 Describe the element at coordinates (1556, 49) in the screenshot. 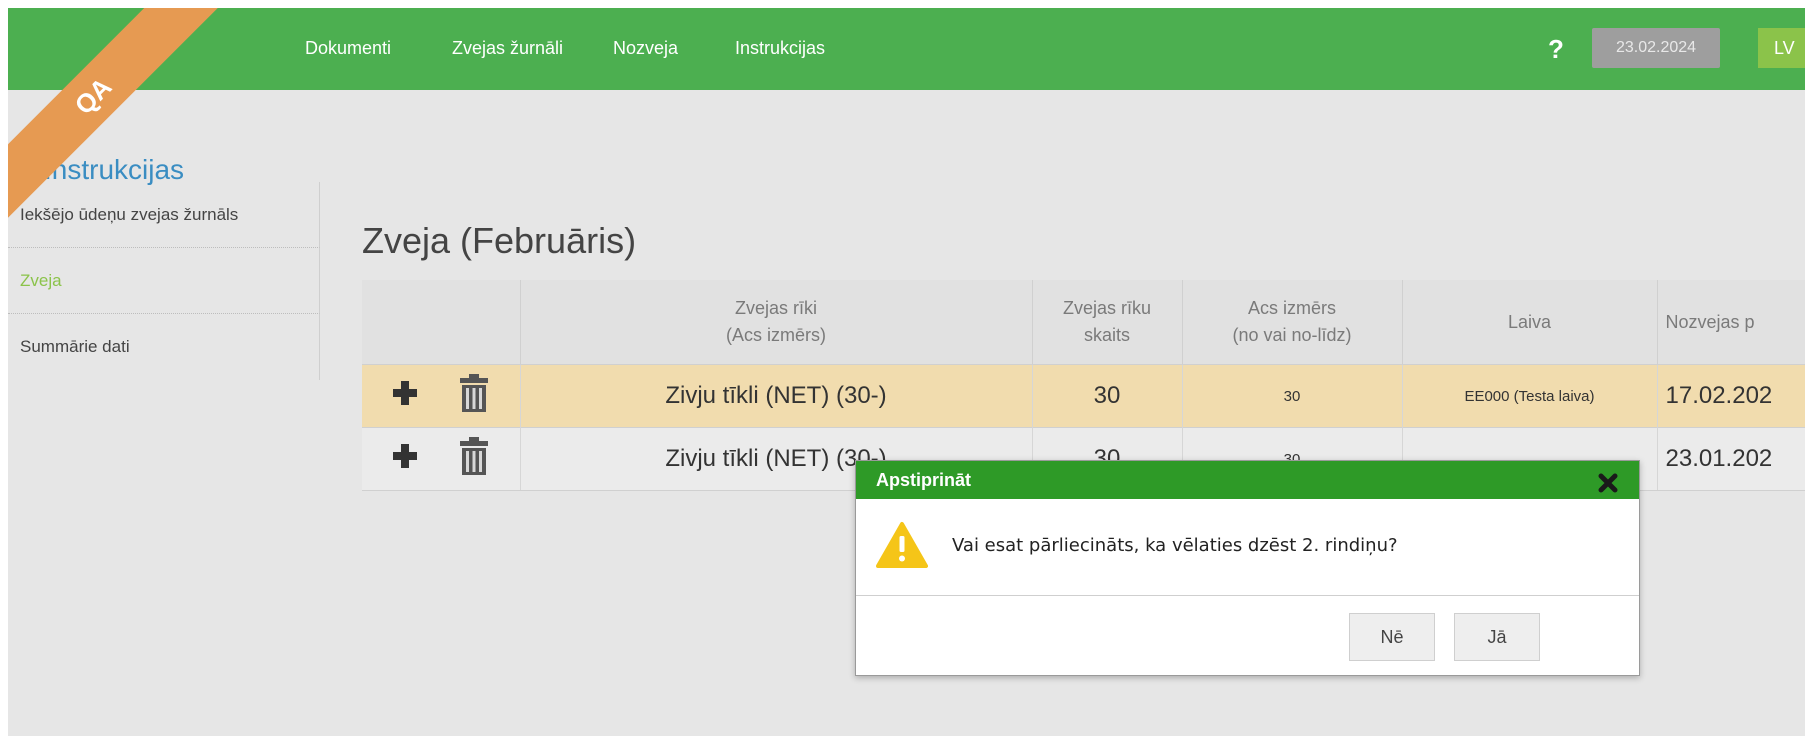

I see `help-icon: ?` at that location.